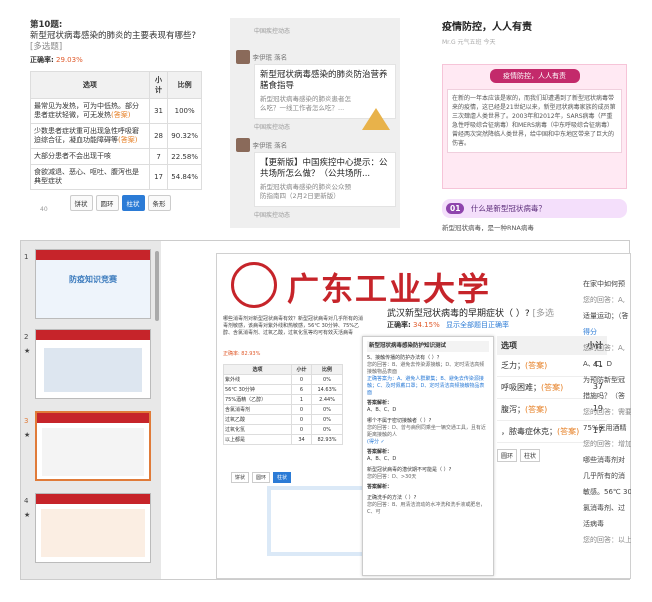 Image resolution: width=652 pixels, height=602 pixels. I want to click on section-title: 什么是新型冠状病毒？, so click(508, 208).